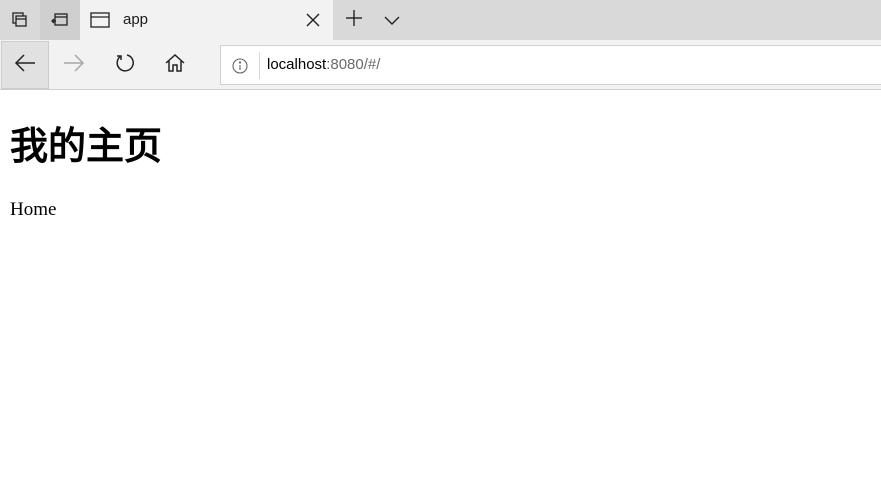  What do you see at coordinates (86, 146) in the screenshot?
I see `page-heading: 我的主页` at bounding box center [86, 146].